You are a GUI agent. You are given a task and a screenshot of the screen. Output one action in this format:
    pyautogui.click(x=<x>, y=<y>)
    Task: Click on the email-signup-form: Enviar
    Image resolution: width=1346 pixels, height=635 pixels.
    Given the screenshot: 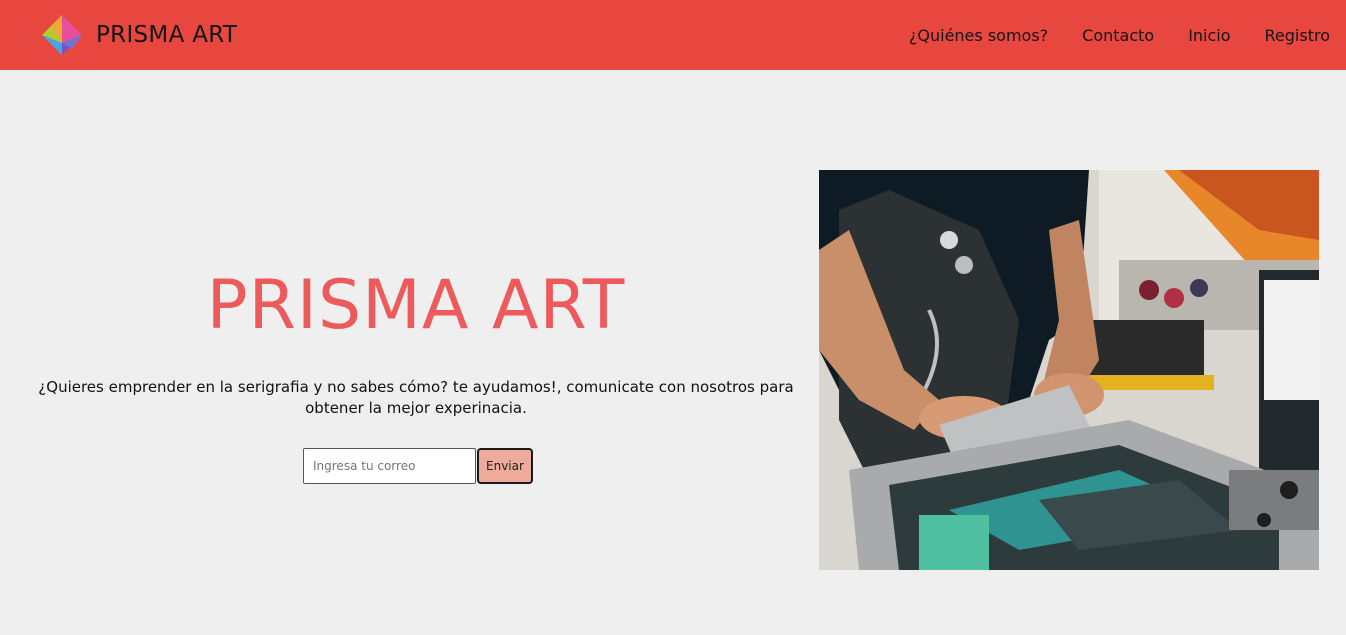 What is the action you would take?
    pyautogui.click(x=418, y=466)
    